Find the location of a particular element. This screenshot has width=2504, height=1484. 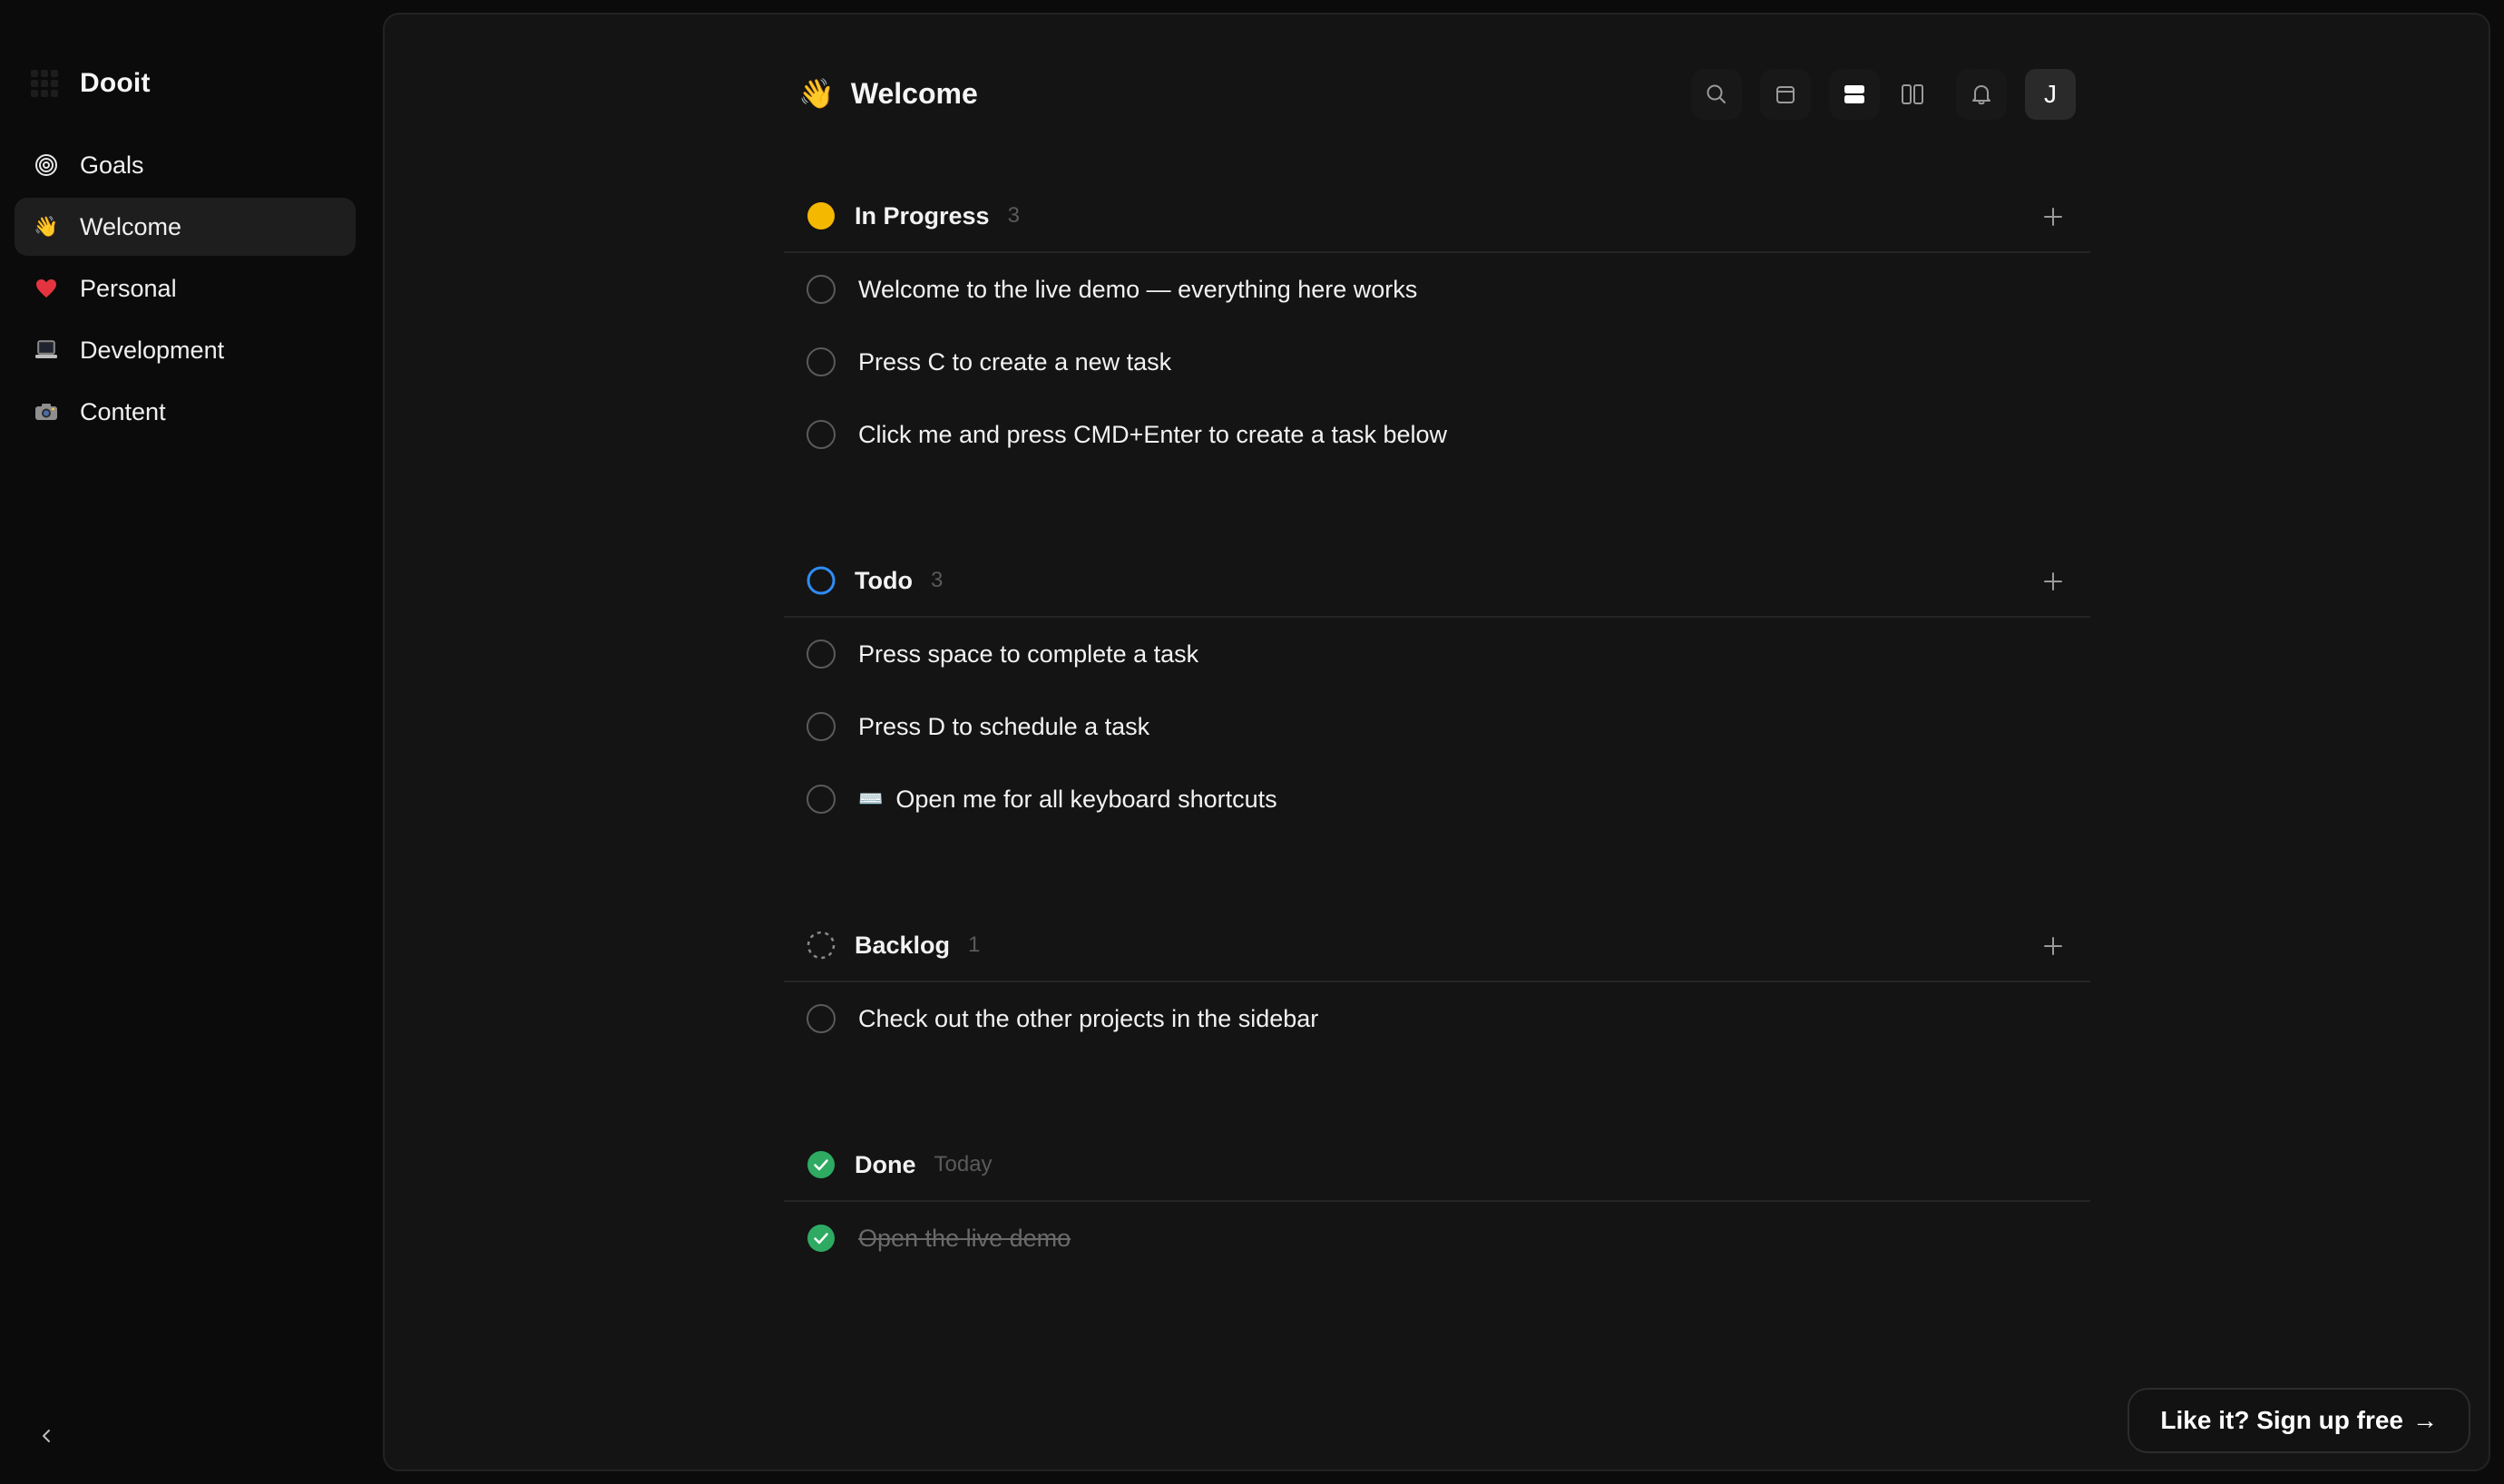

avatar: J is located at coordinates (2051, 94).